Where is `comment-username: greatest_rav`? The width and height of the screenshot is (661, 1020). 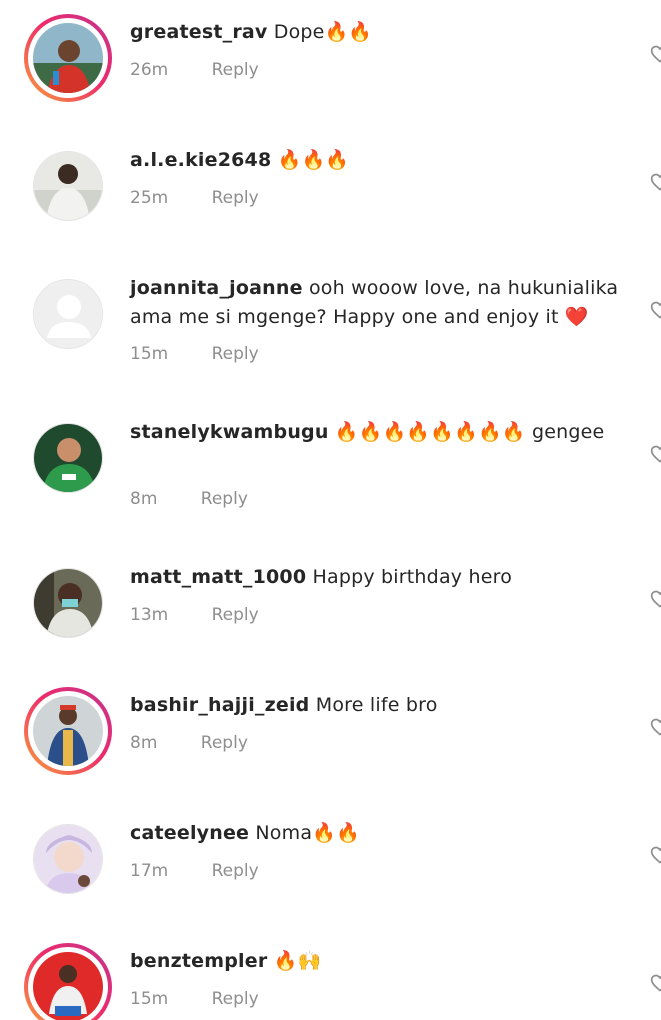 comment-username: greatest_rav is located at coordinates (199, 32).